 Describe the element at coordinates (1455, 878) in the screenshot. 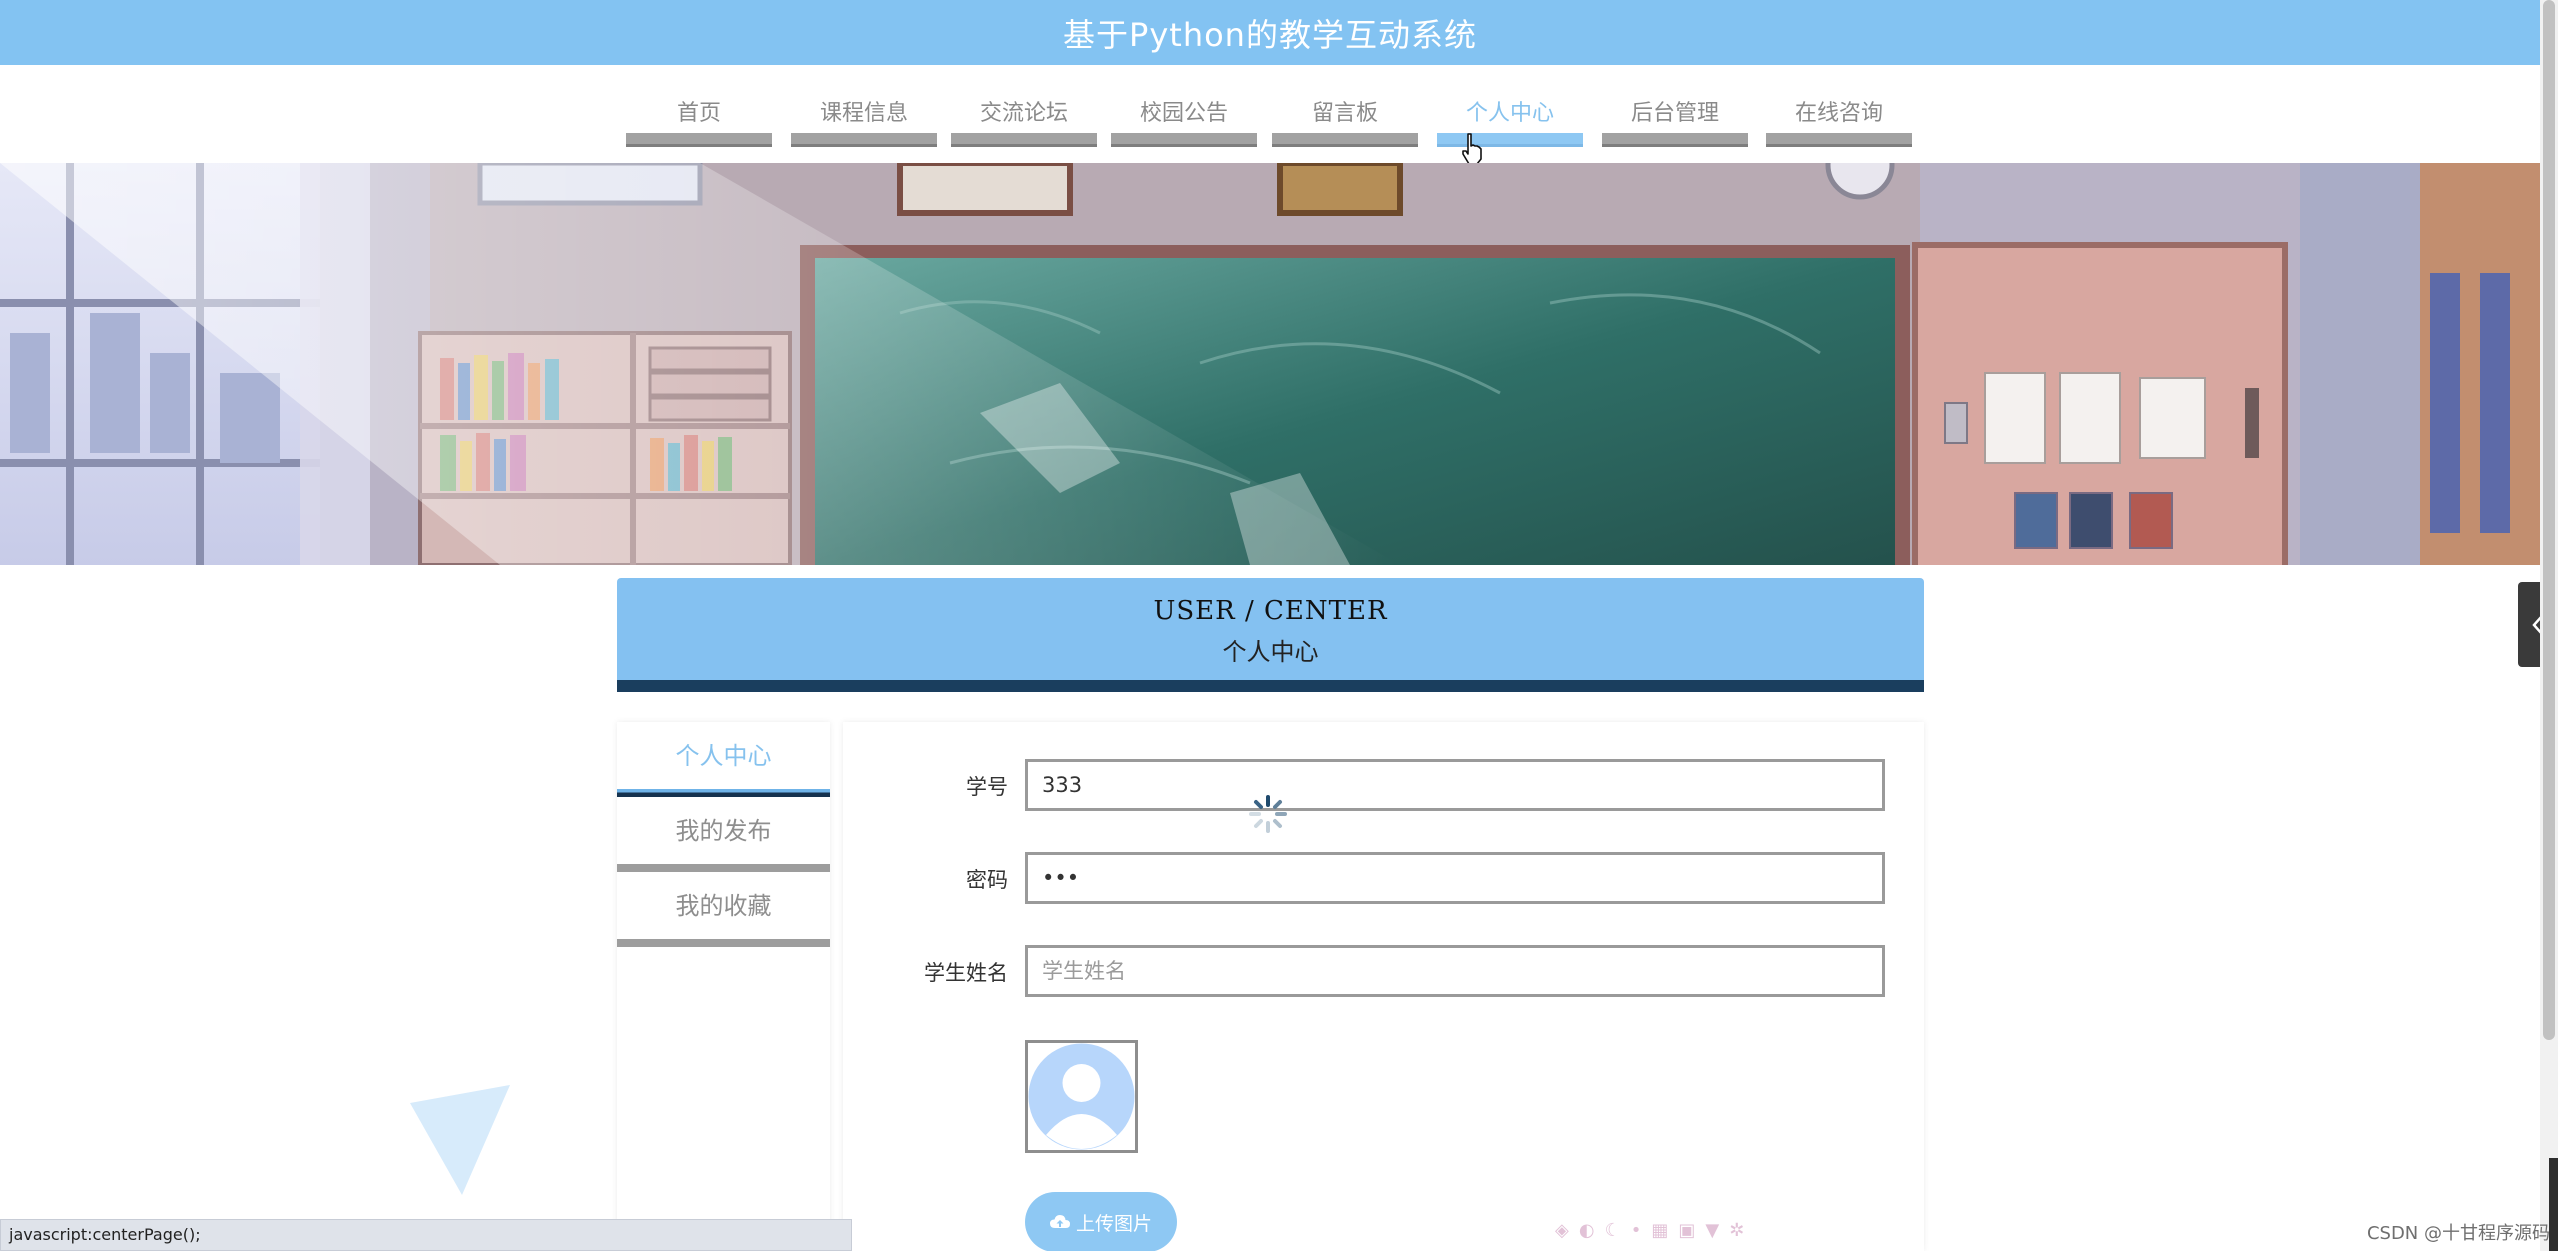

I see `password-input` at that location.